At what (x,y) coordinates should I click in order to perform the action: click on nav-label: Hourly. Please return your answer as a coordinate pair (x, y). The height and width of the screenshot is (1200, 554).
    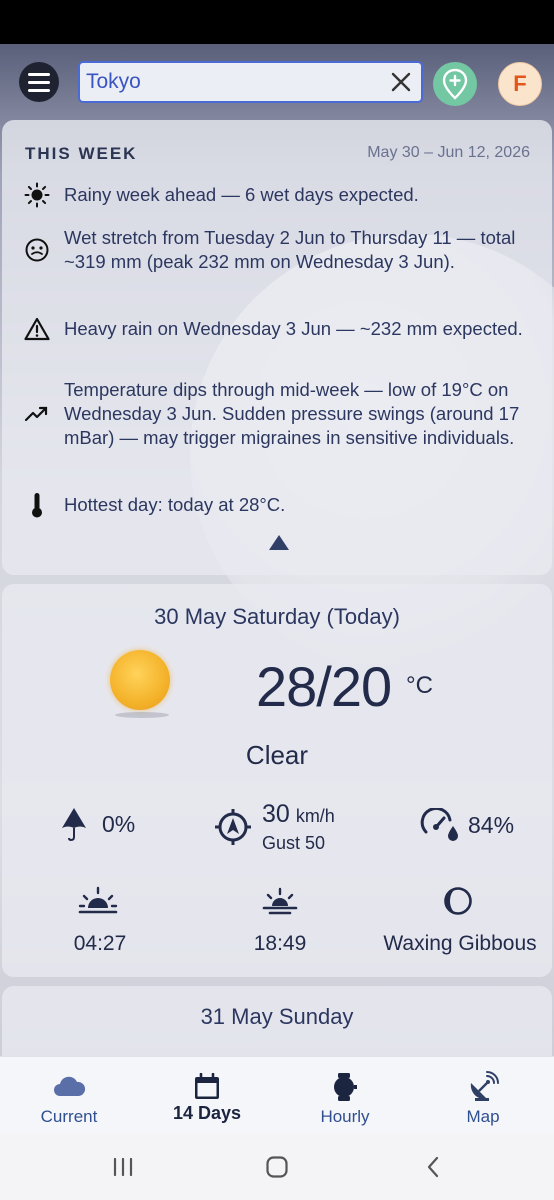
    Looking at the image, I should click on (345, 1116).